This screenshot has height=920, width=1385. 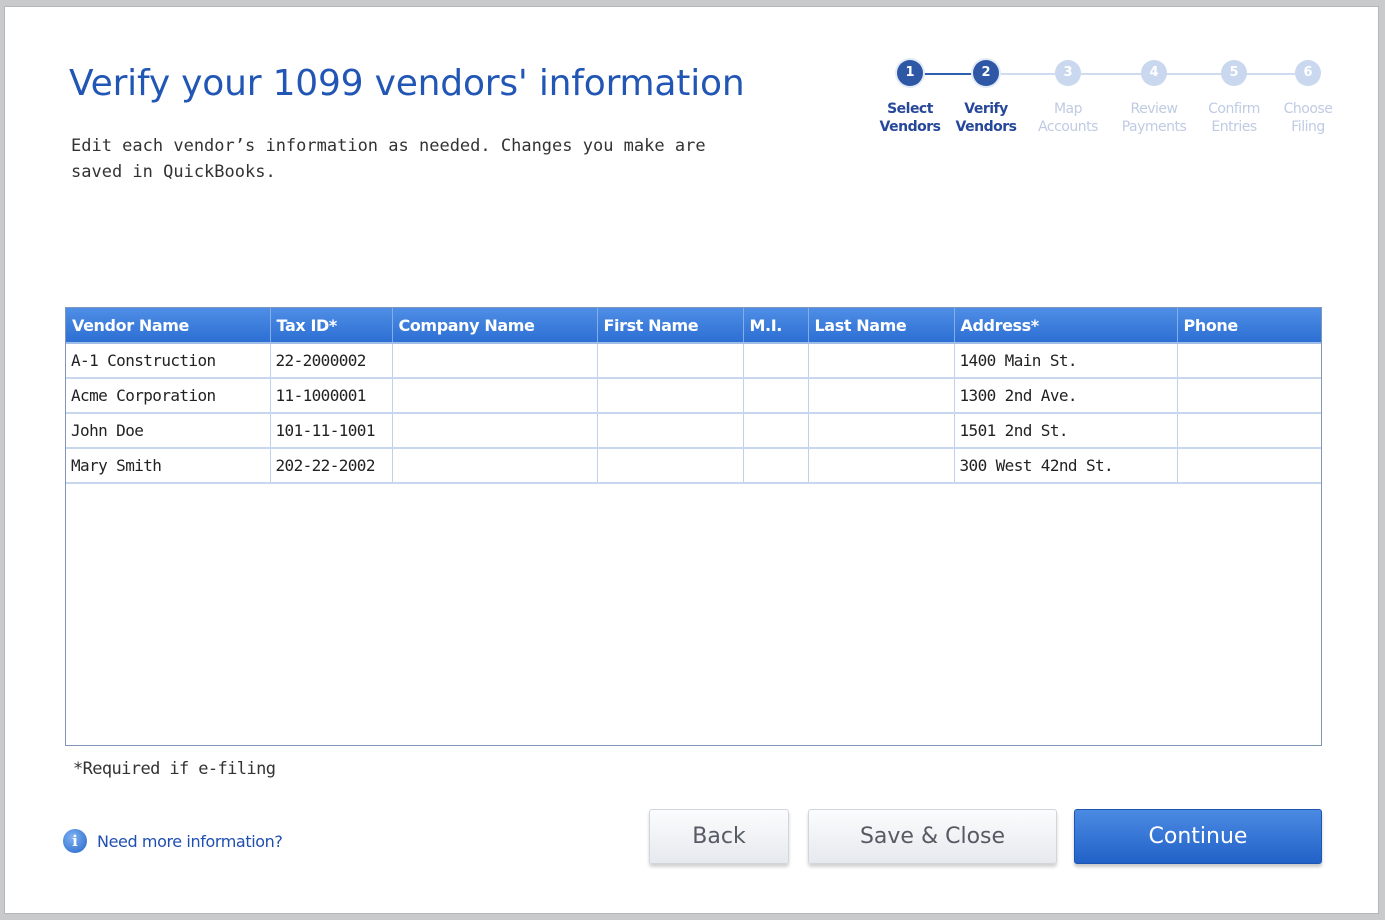 What do you see at coordinates (719, 836) in the screenshot?
I see `back-button: Back` at bounding box center [719, 836].